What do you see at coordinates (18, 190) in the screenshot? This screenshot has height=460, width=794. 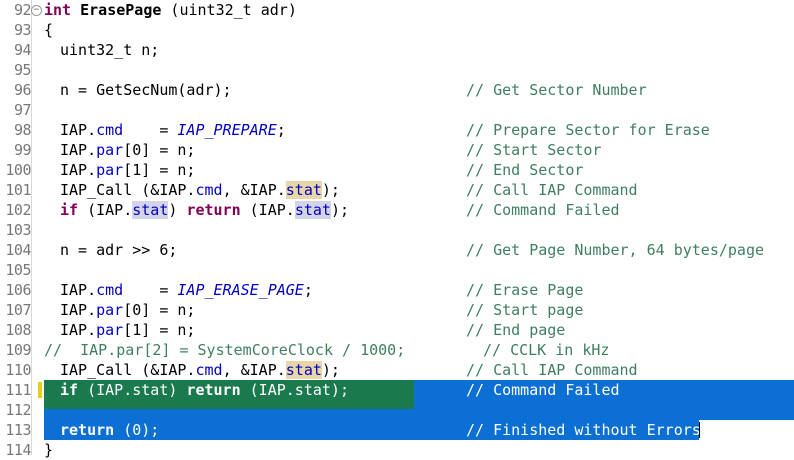 I see `line-number: 101` at bounding box center [18, 190].